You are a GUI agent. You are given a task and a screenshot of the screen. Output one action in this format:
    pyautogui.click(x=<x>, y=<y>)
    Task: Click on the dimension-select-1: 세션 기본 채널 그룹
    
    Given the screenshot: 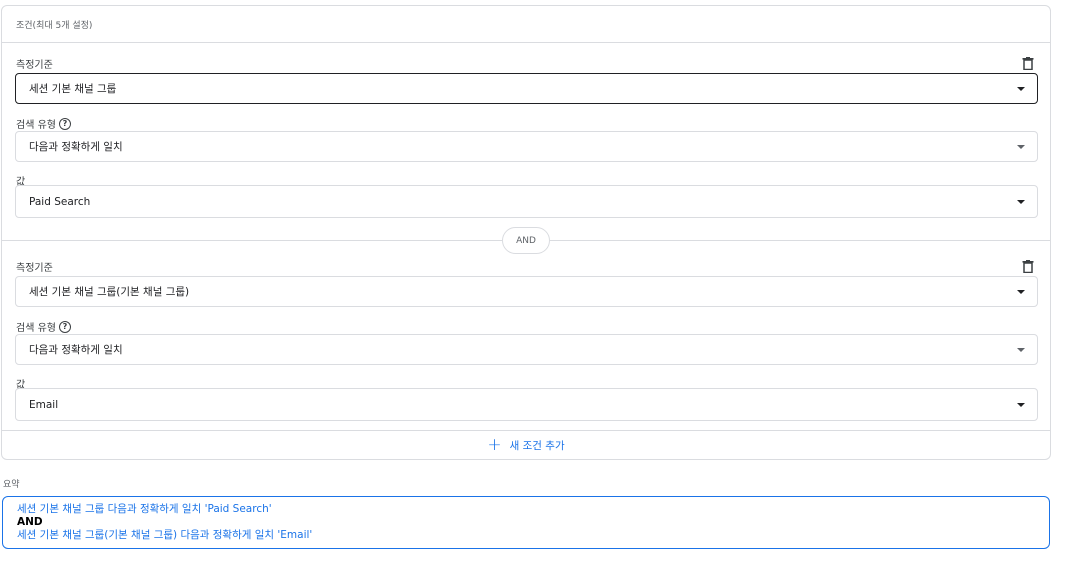 What is the action you would take?
    pyautogui.click(x=526, y=88)
    